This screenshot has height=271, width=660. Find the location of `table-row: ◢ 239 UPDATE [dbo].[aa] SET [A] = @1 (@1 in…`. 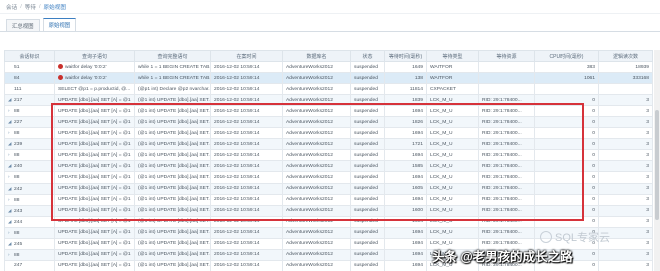

table-row: ◢ 239 UPDATE [dbo].[aa] SET [A] = @1 (@1 in… is located at coordinates (328, 144).